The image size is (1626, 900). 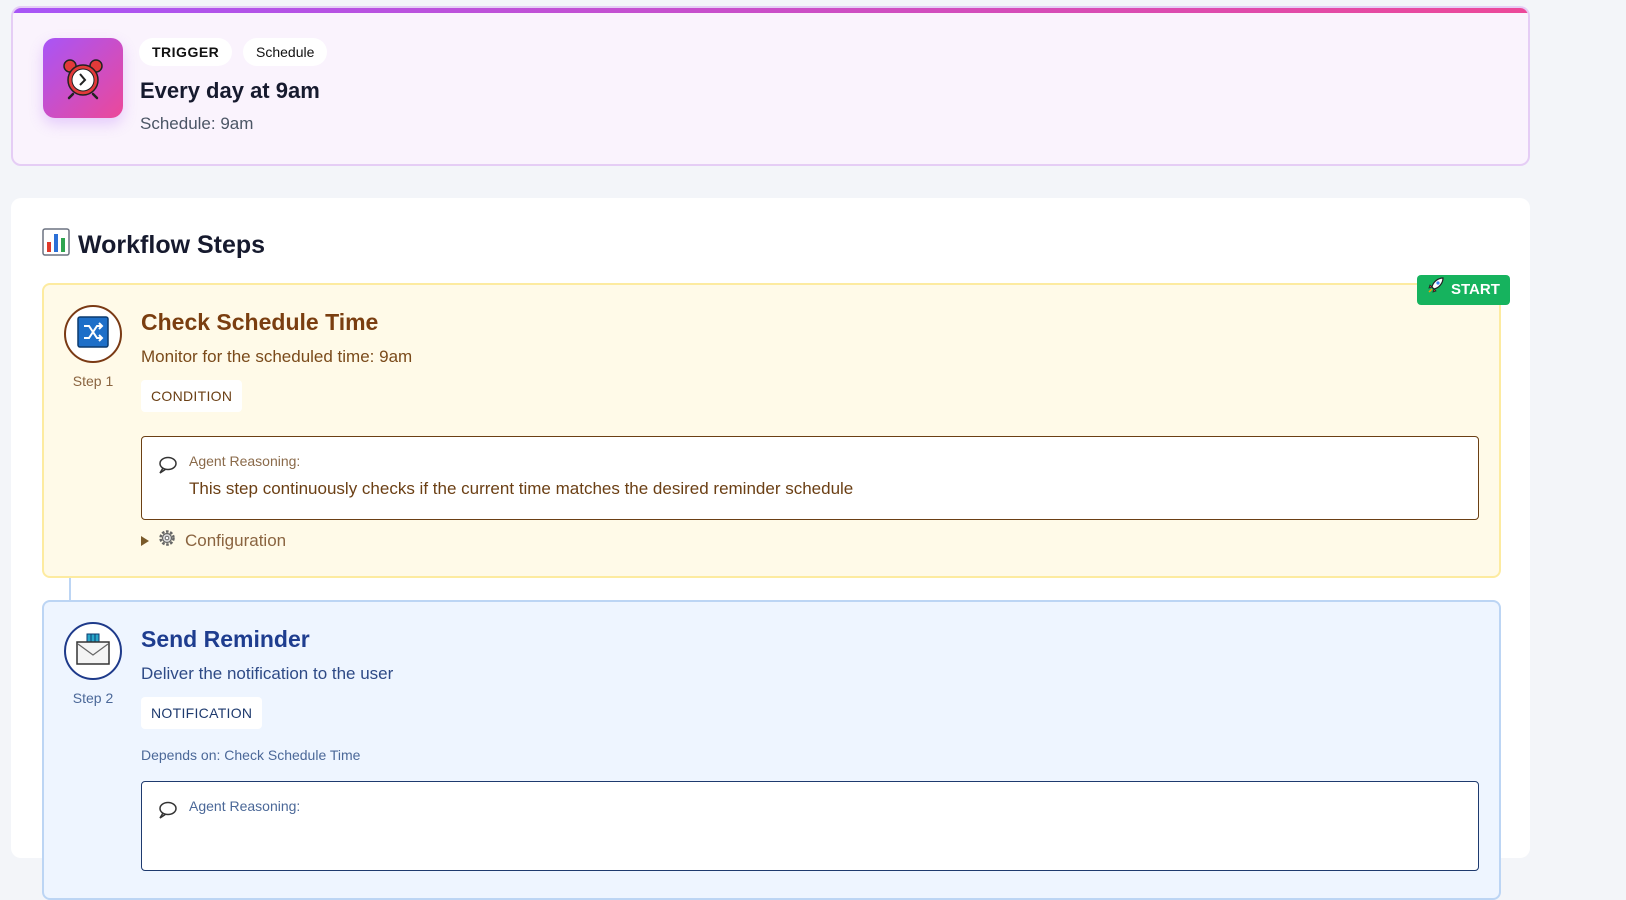 I want to click on trigger-title: Every day at 9am, so click(x=230, y=90).